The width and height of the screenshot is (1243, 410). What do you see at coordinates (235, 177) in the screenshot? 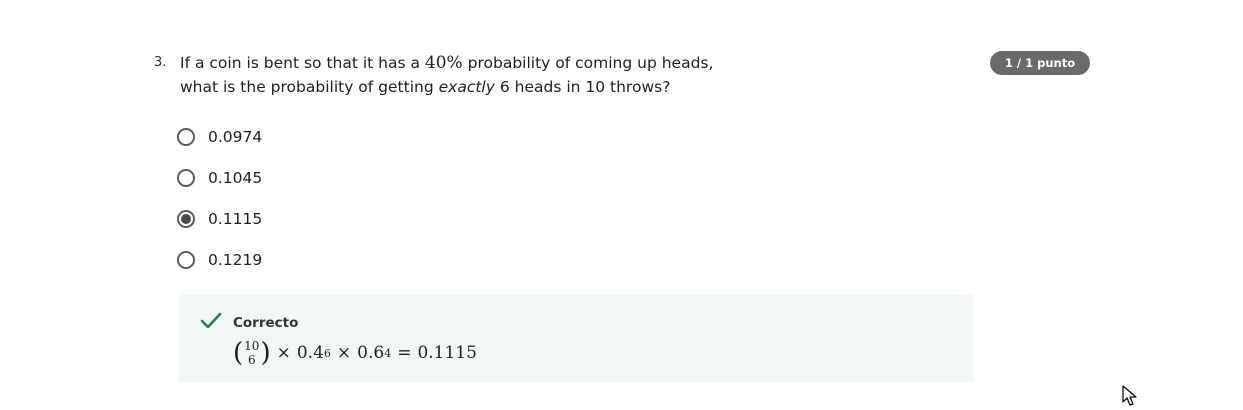
I see `answer-option-label: 0.1045` at bounding box center [235, 177].